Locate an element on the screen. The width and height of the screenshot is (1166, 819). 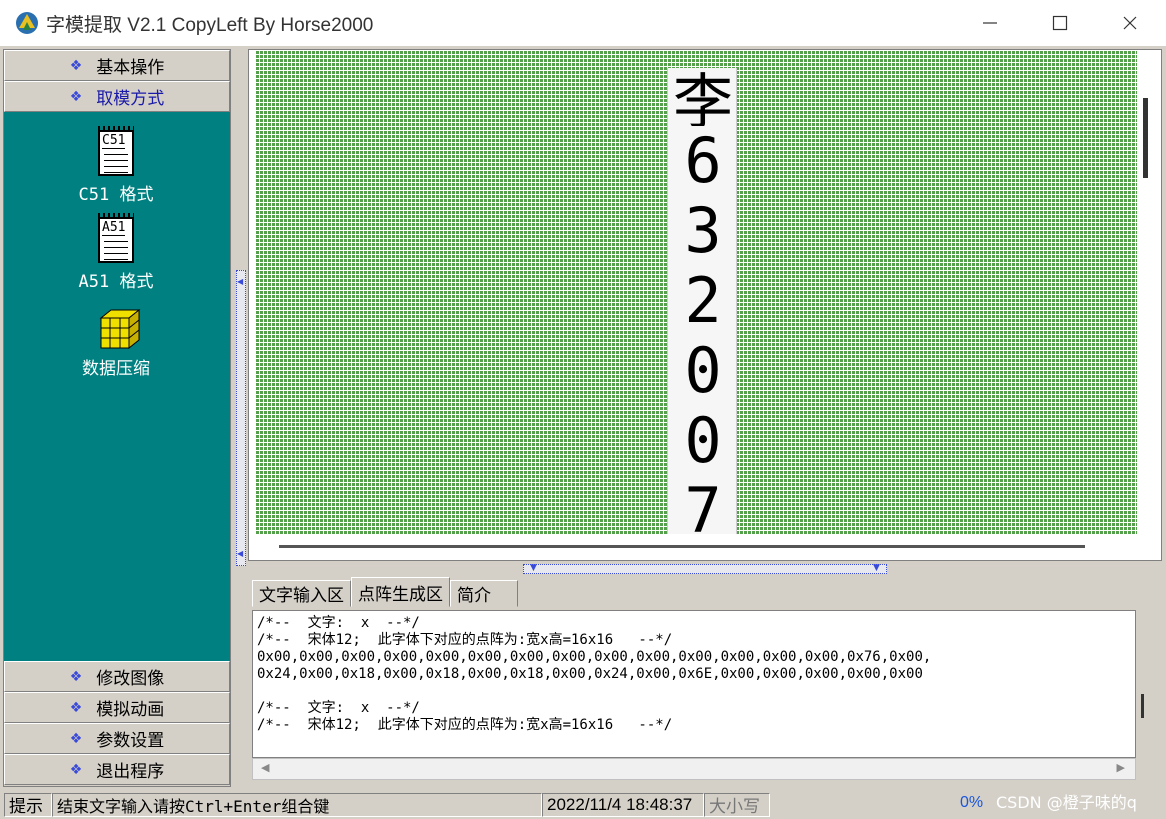
tab-bar: 文字输入区 点阵生成区 简介 is located at coordinates (385, 592).